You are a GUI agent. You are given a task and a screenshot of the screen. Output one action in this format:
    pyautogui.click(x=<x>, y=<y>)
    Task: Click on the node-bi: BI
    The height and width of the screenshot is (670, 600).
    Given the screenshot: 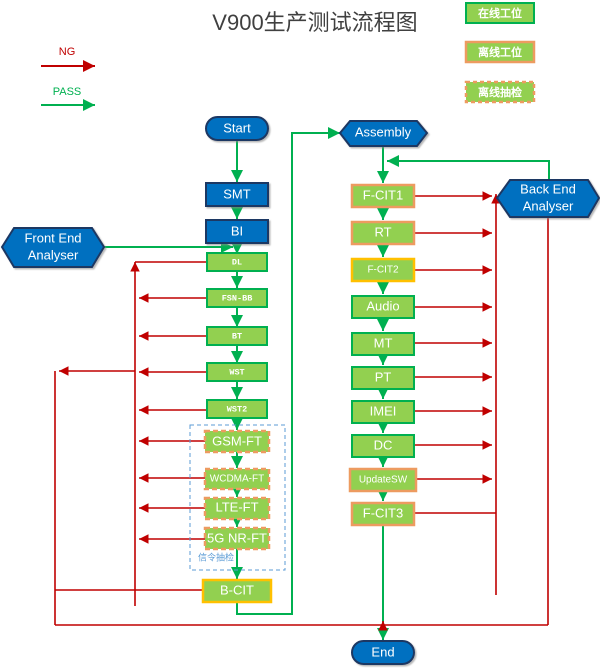 What is the action you would take?
    pyautogui.click(x=237, y=231)
    